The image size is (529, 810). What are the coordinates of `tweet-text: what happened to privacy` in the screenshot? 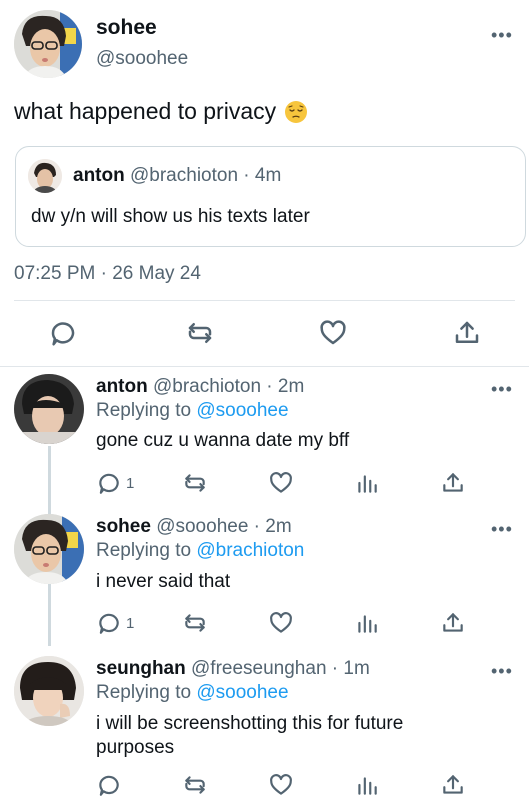 It's located at (145, 111).